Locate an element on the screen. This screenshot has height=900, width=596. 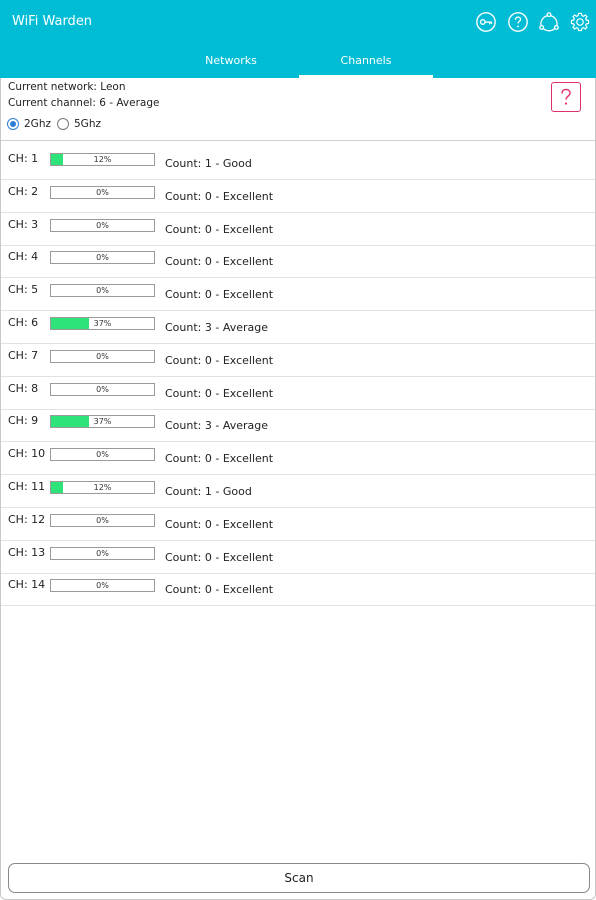
channel-row: CH: 1 12% Count: 1 - Good is located at coordinates (298, 163).